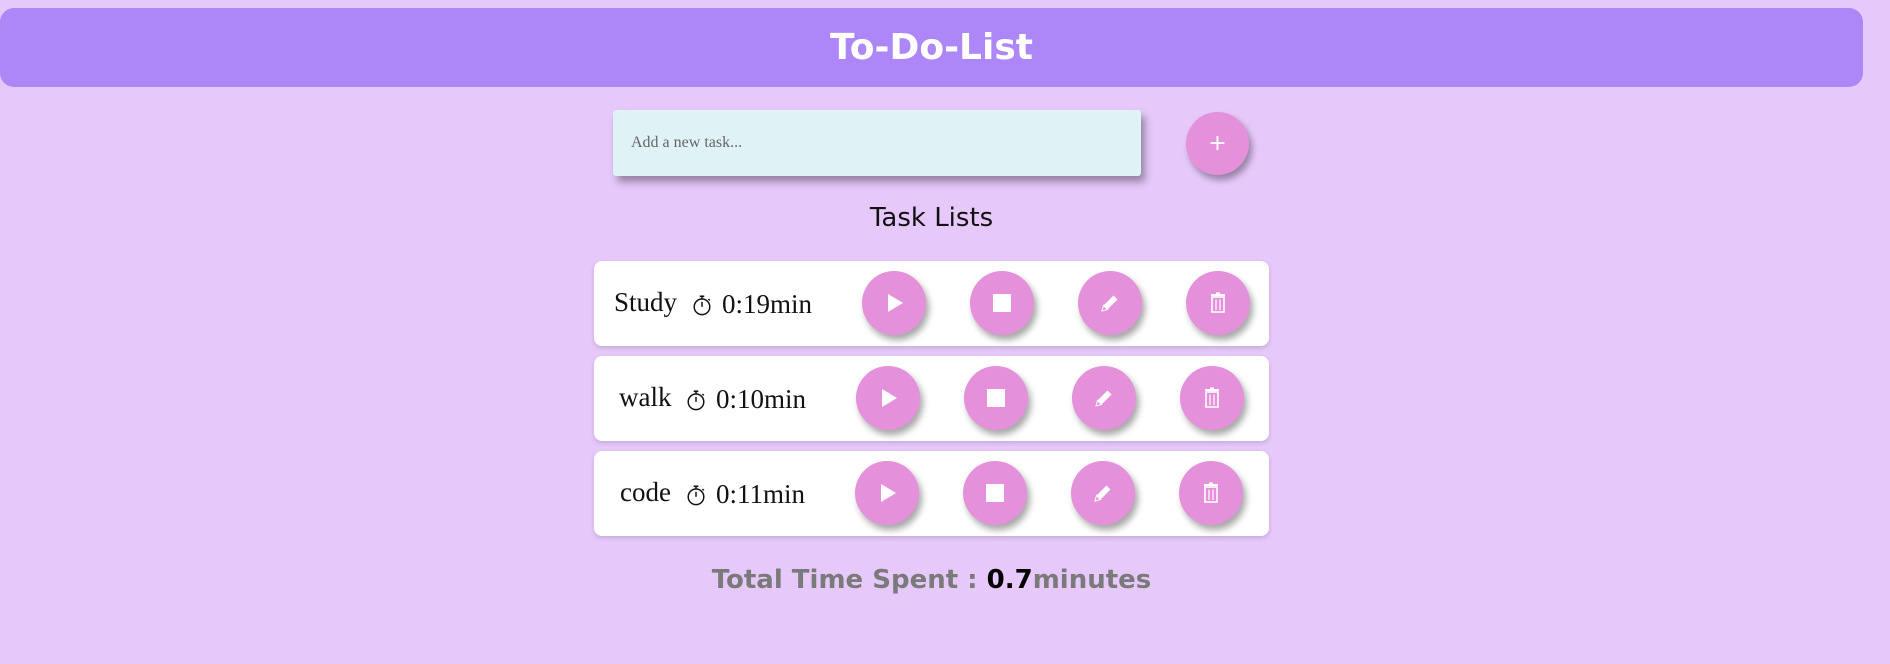 Image resolution: width=1890 pixels, height=664 pixels. Describe the element at coordinates (877, 143) in the screenshot. I see `new-task-input` at that location.